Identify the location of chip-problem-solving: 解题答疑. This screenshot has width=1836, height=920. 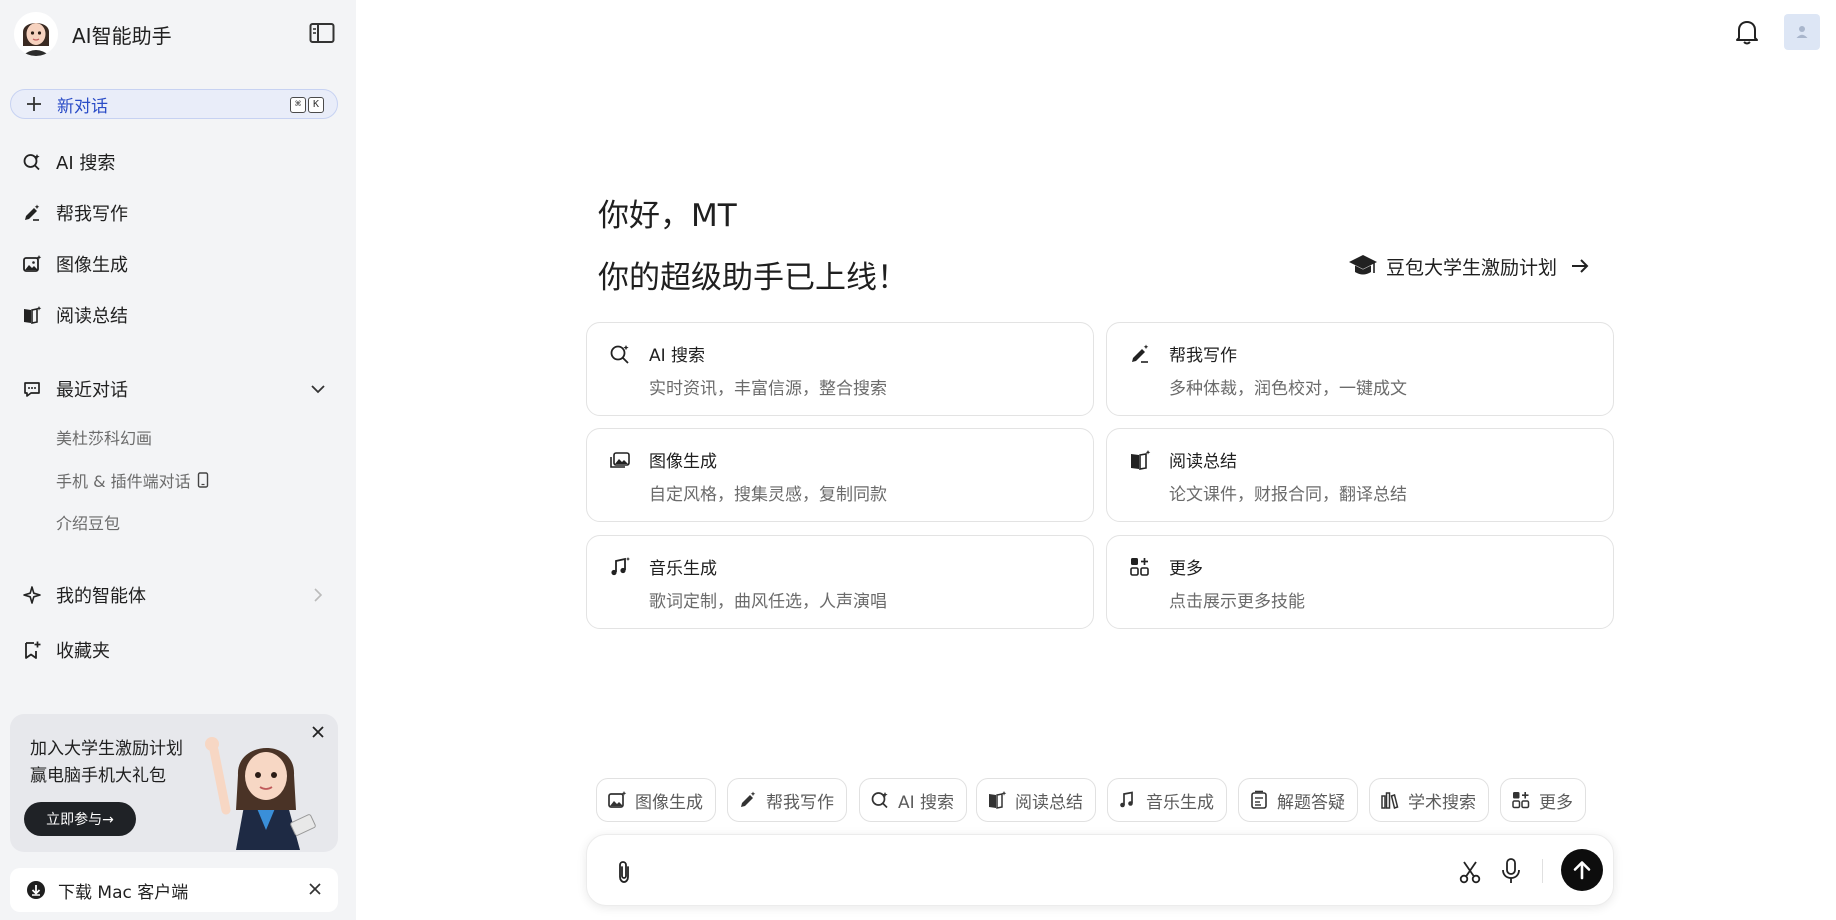
(1298, 800).